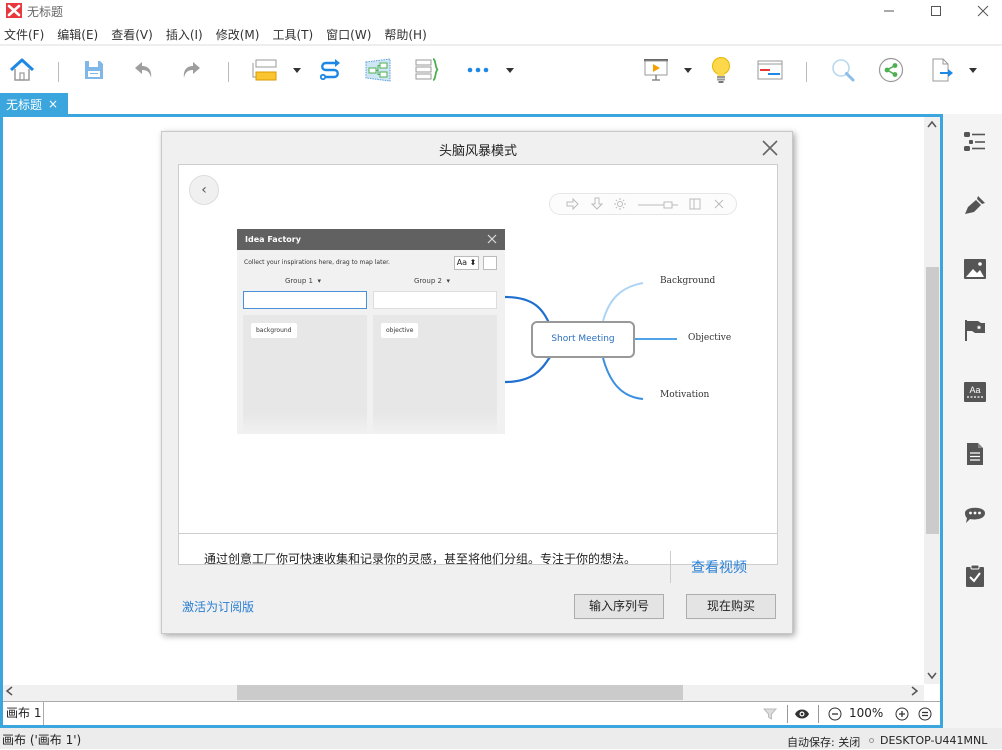  Describe the element at coordinates (77, 35) in the screenshot. I see `menu-edit: 编辑(E)` at that location.